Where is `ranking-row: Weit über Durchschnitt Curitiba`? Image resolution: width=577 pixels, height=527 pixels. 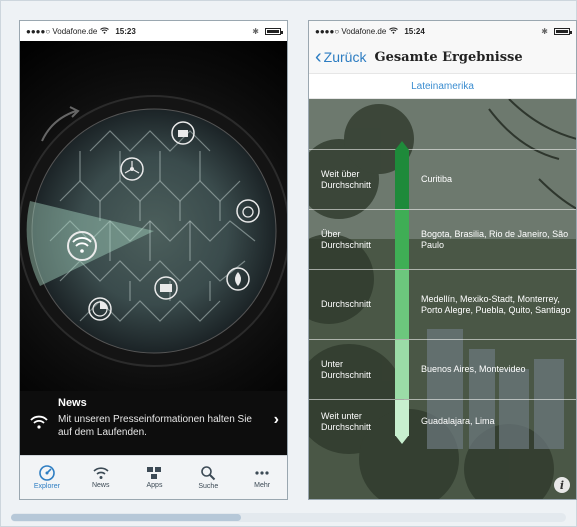
ranking-row: Weit über Durchschnitt Curitiba is located at coordinates (442, 175).